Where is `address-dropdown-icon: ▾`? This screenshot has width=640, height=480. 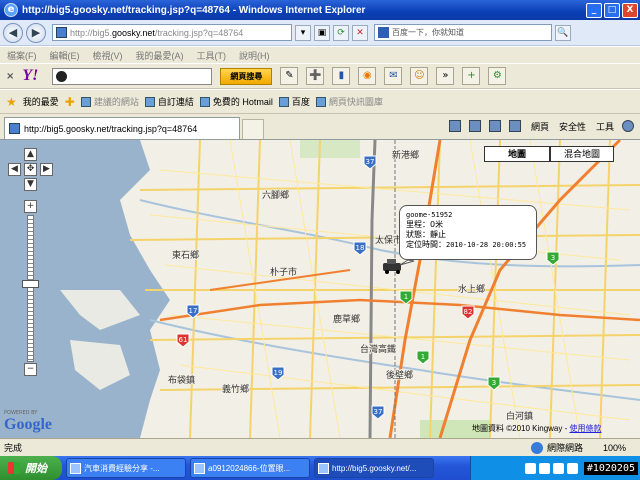
address-dropdown-icon: ▾ is located at coordinates (303, 32).